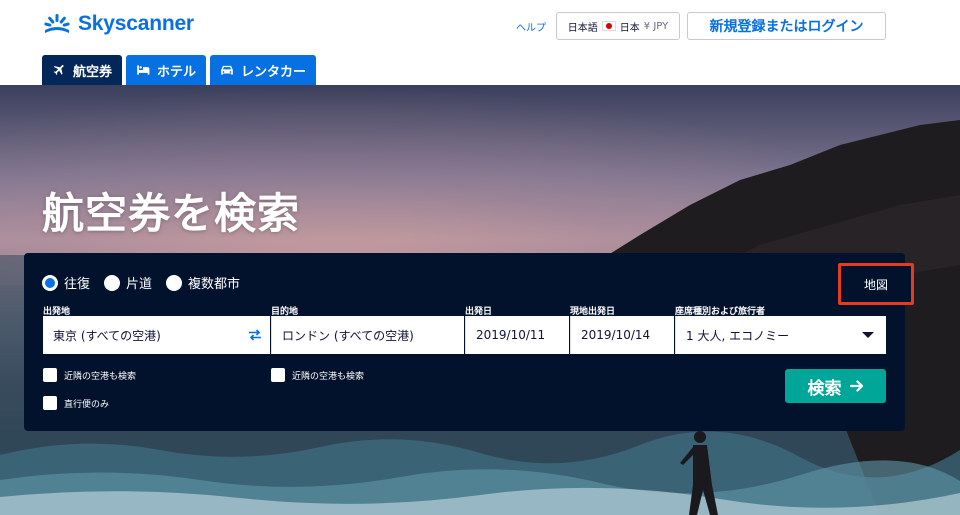  What do you see at coordinates (77, 284) in the screenshot?
I see `radio-label: 往復` at bounding box center [77, 284].